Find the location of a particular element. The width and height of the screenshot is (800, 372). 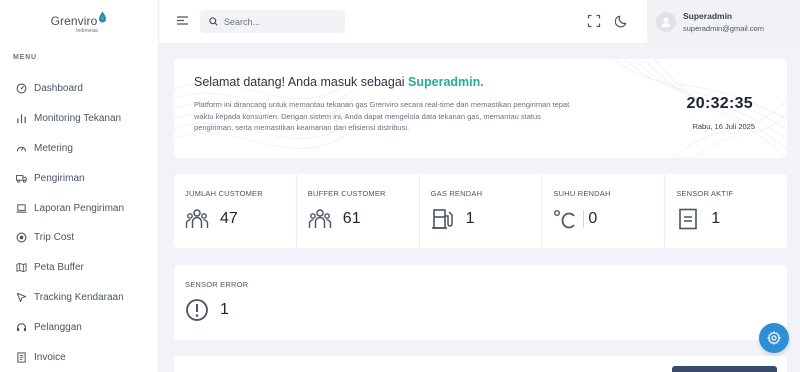

stat-buffer-customer: BUFFER CUSTOMER 61 is located at coordinates (358, 211).